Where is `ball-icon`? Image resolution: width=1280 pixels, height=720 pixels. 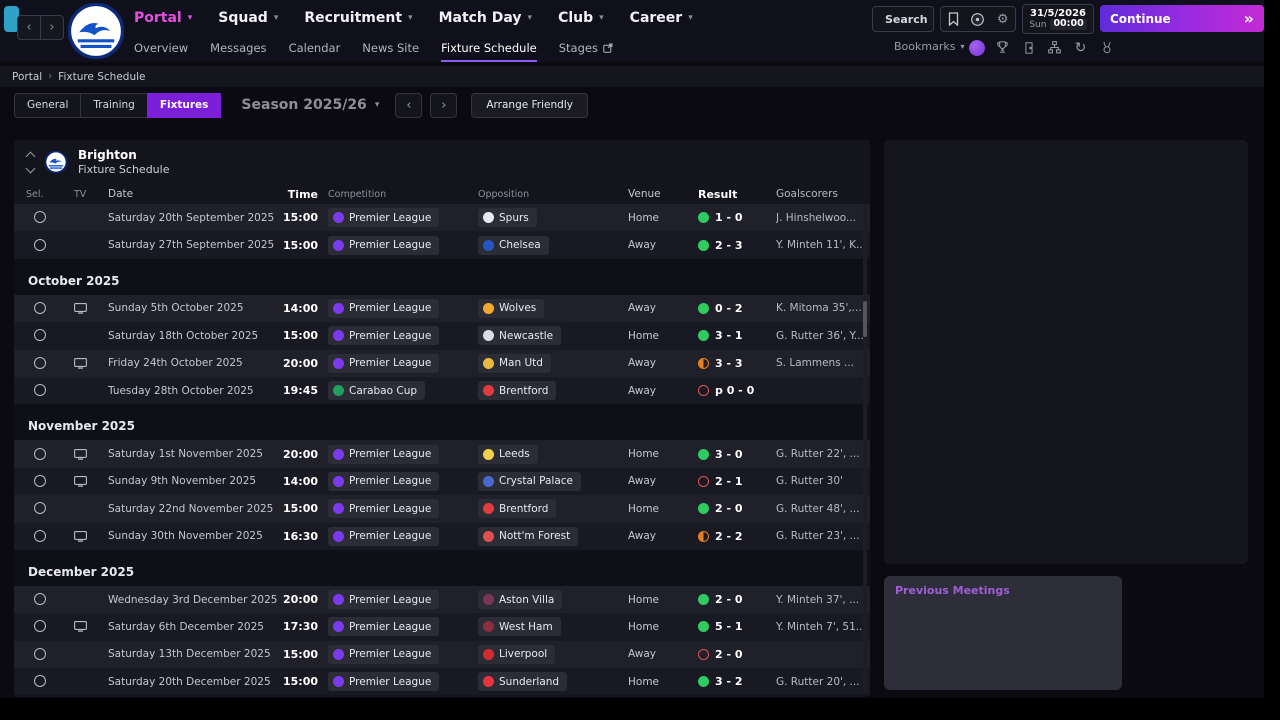
ball-icon is located at coordinates (977, 19).